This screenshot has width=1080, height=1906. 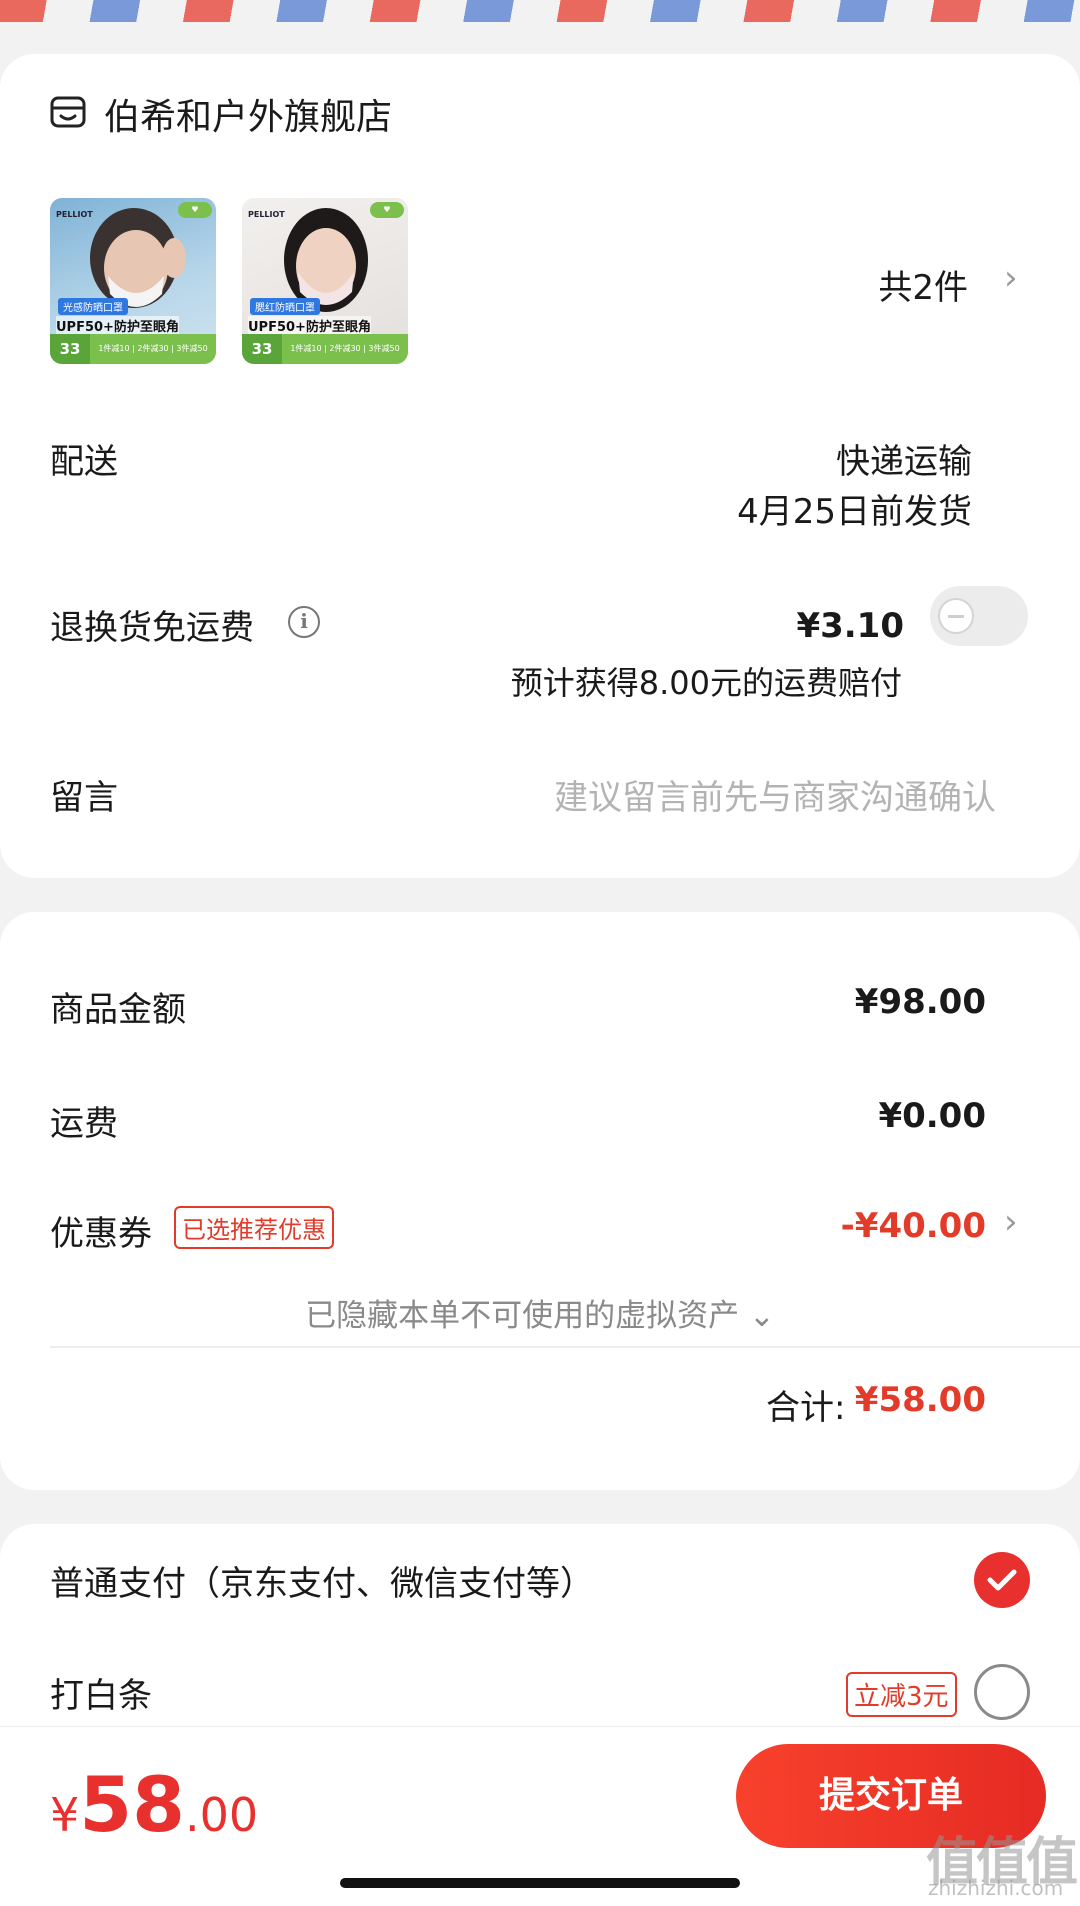 I want to click on goods-amount-label: 商品金额, so click(x=118, y=1010).